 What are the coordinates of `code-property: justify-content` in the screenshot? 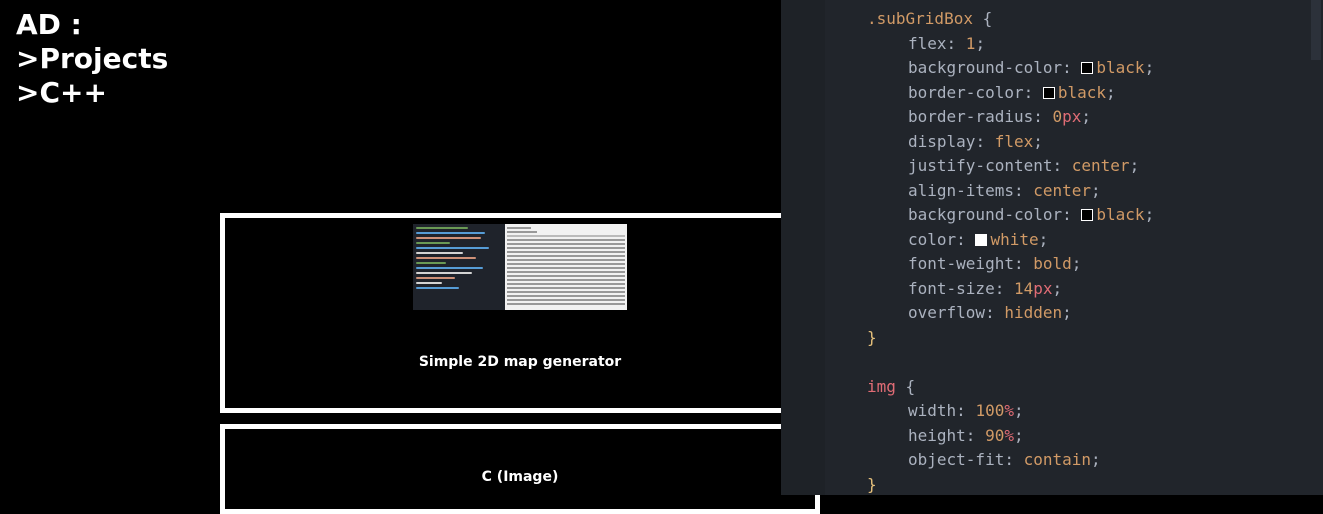 It's located at (980, 165).